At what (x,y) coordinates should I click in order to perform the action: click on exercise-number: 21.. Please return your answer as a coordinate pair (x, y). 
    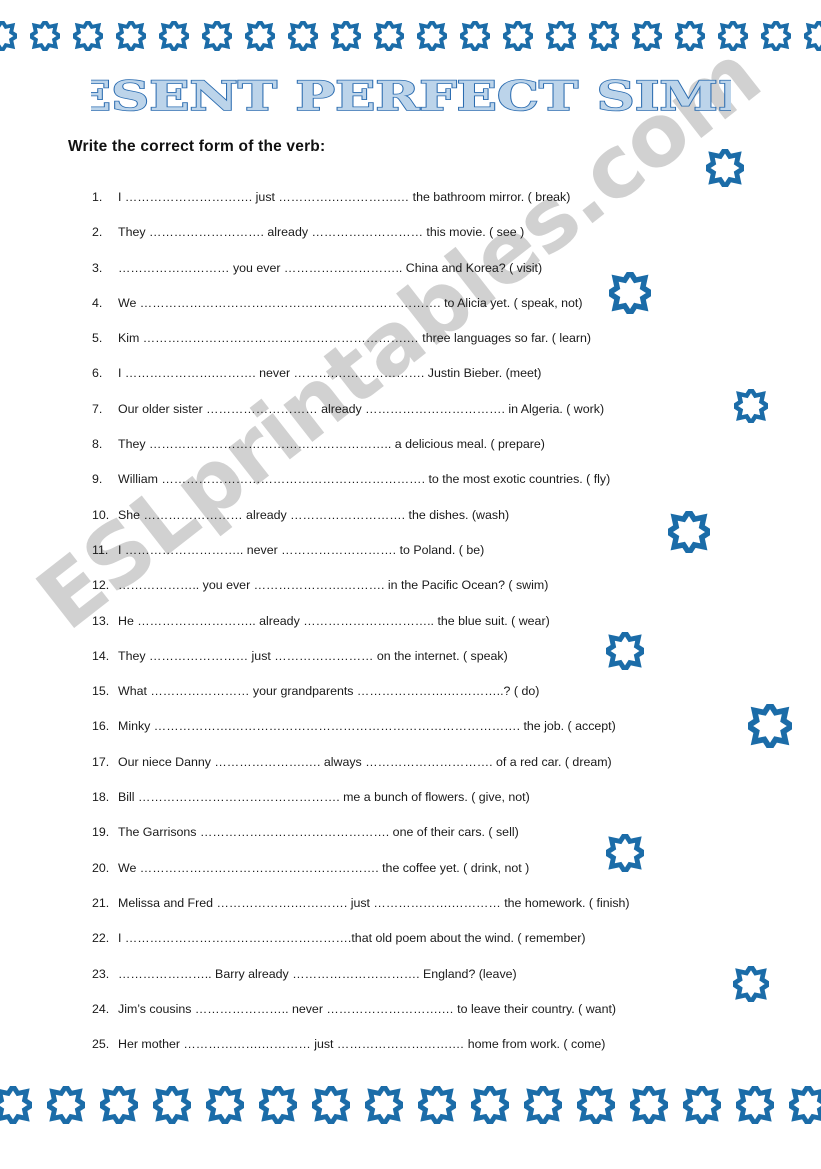
    Looking at the image, I should click on (101, 902).